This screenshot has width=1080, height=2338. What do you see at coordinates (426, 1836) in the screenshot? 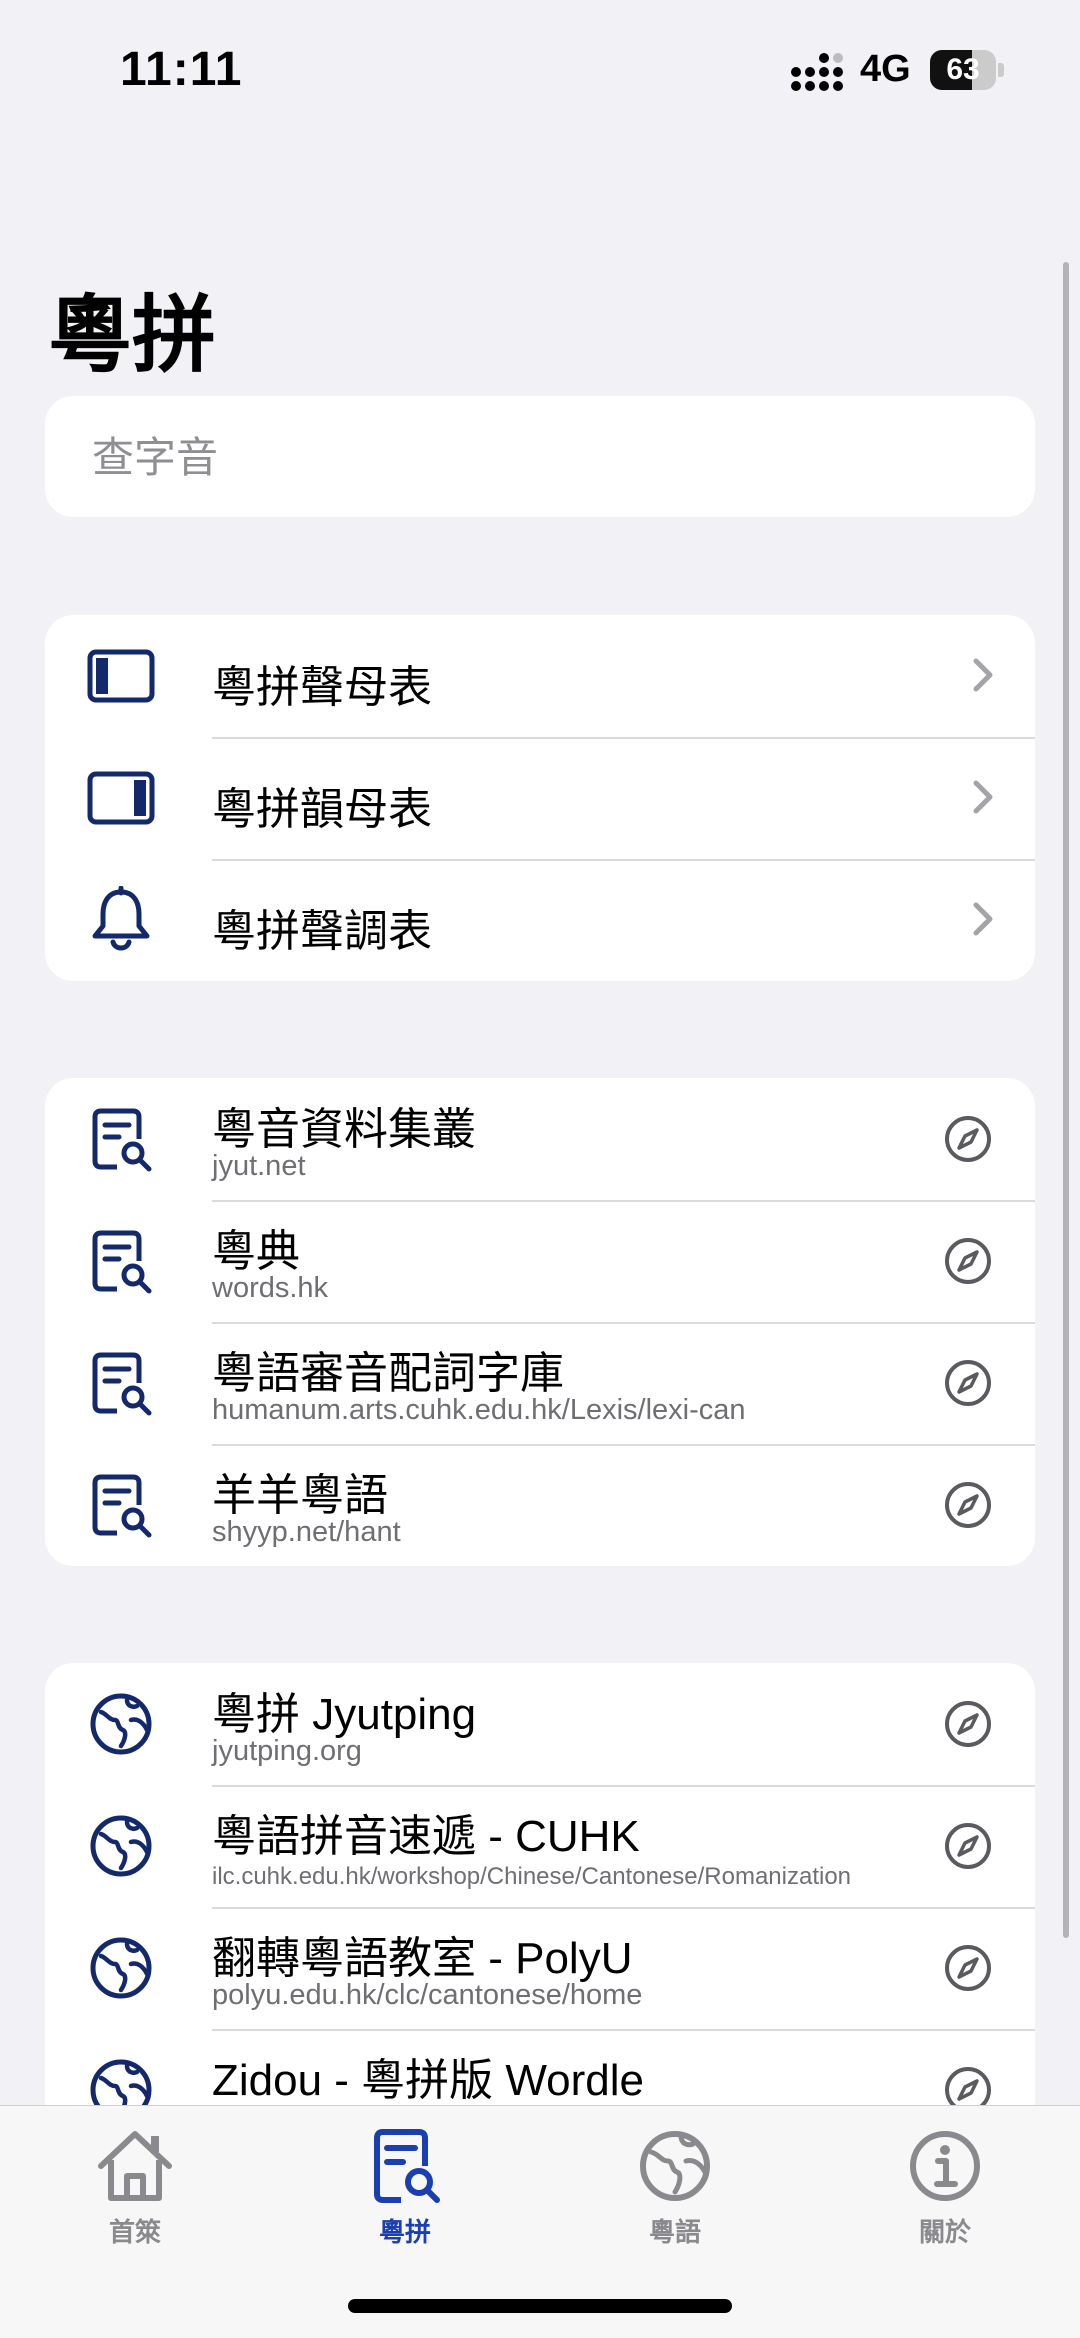
I see `row-title: 粵語拼音速遞 - CUHK` at bounding box center [426, 1836].